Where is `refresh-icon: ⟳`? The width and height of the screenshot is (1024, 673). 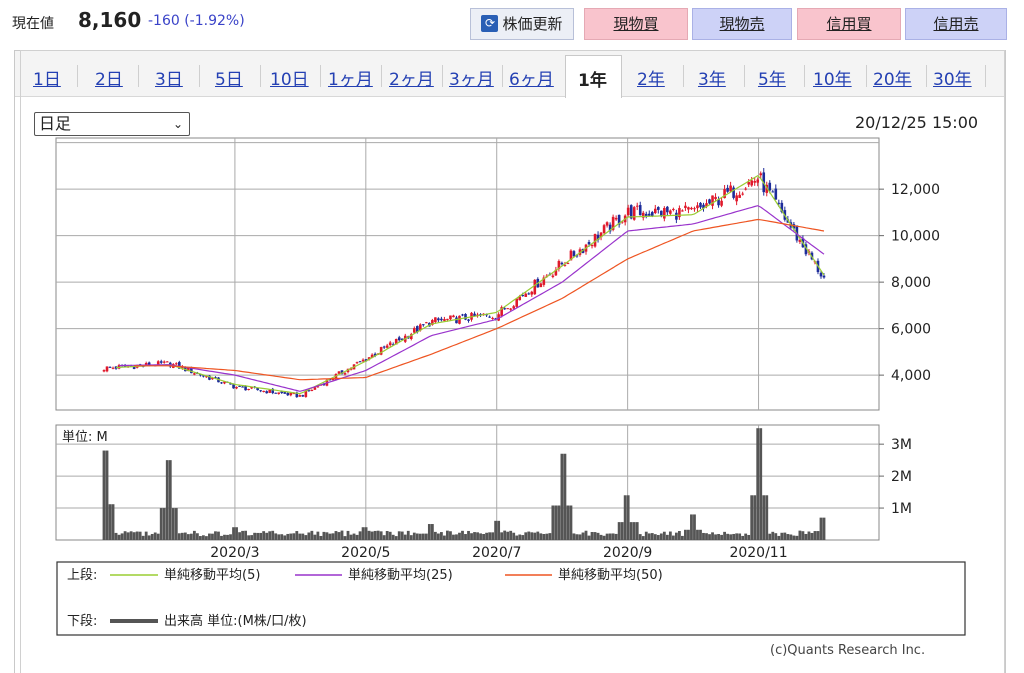
refresh-icon: ⟳ is located at coordinates (490, 23).